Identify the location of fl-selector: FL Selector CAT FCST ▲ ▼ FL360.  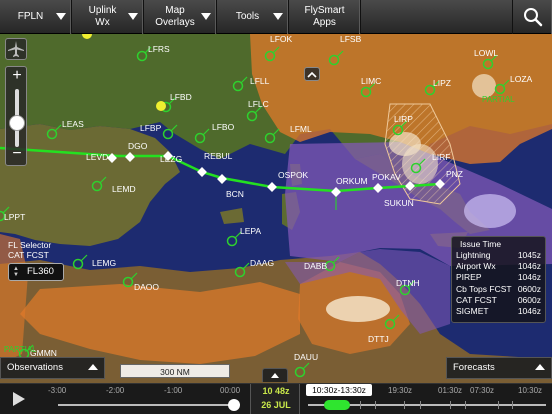
(38, 263).